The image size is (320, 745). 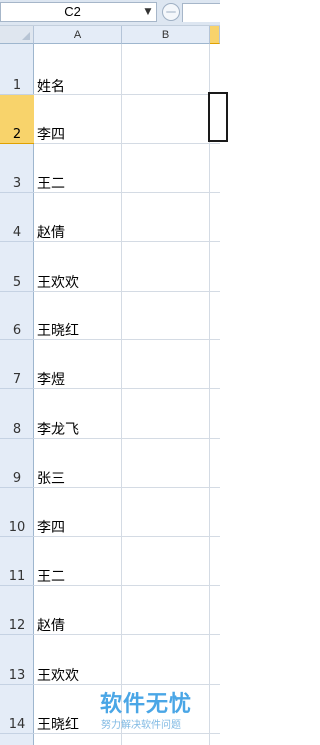 I want to click on formula-input, so click(x=201, y=12).